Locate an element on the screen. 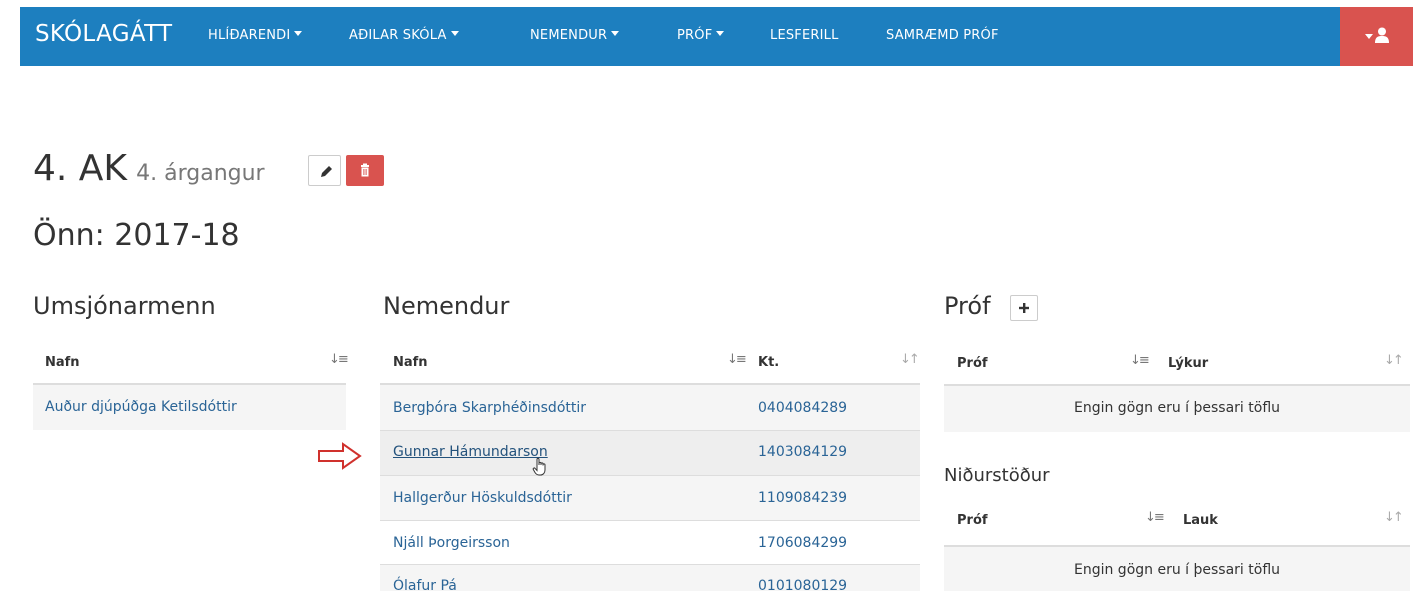  student-kt: 1109084239 is located at coordinates (802, 498).